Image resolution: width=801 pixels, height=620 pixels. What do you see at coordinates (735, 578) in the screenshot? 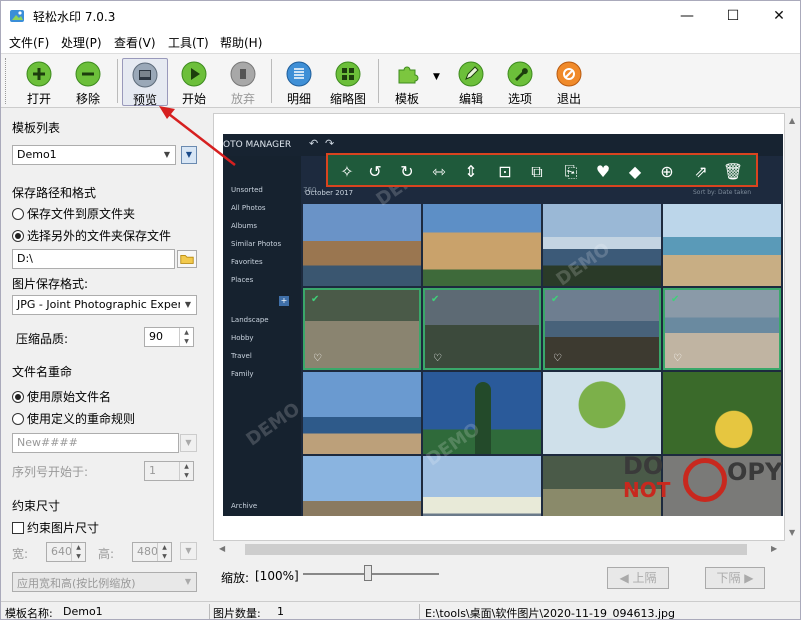
I see `next-button: 下隔 ▶` at bounding box center [735, 578].